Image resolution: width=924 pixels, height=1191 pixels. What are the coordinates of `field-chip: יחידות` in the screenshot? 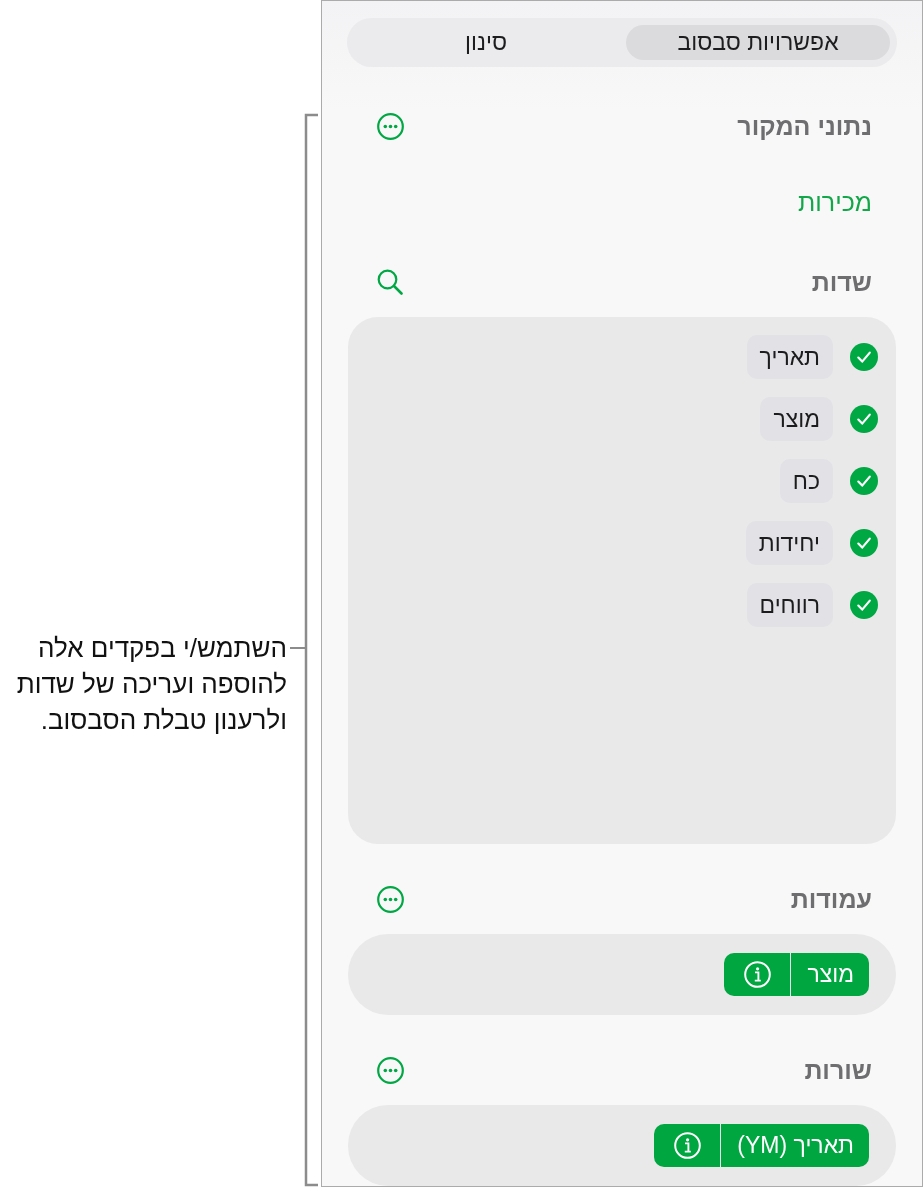 It's located at (789, 543).